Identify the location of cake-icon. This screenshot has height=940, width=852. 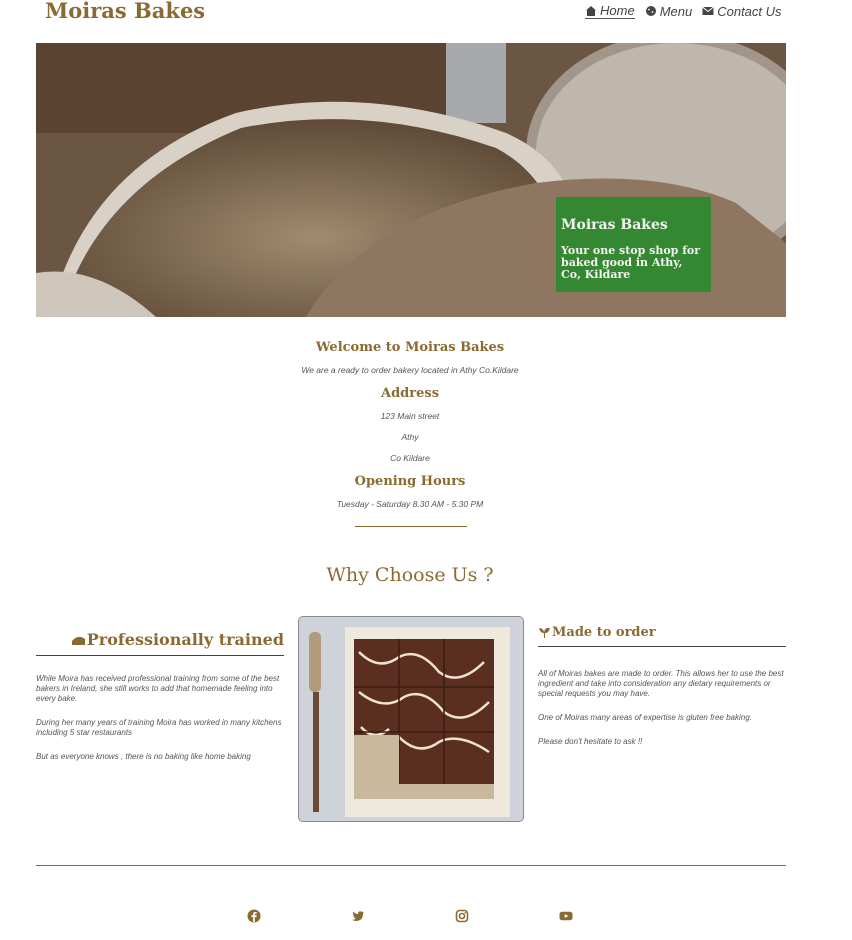
(78, 640).